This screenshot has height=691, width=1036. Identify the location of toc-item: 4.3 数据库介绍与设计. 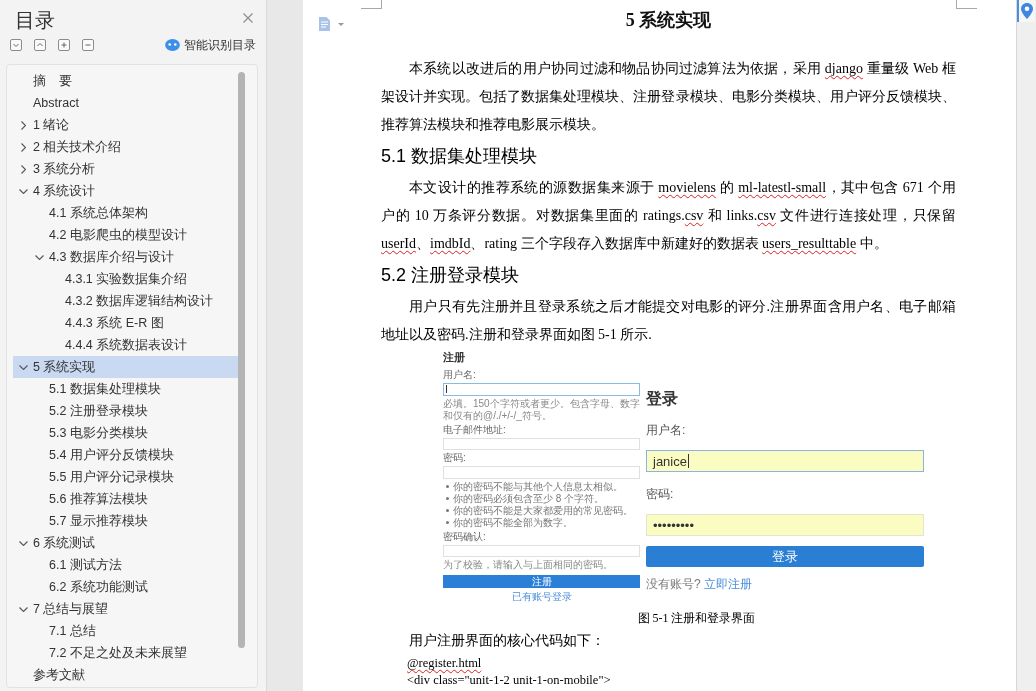
(104, 257).